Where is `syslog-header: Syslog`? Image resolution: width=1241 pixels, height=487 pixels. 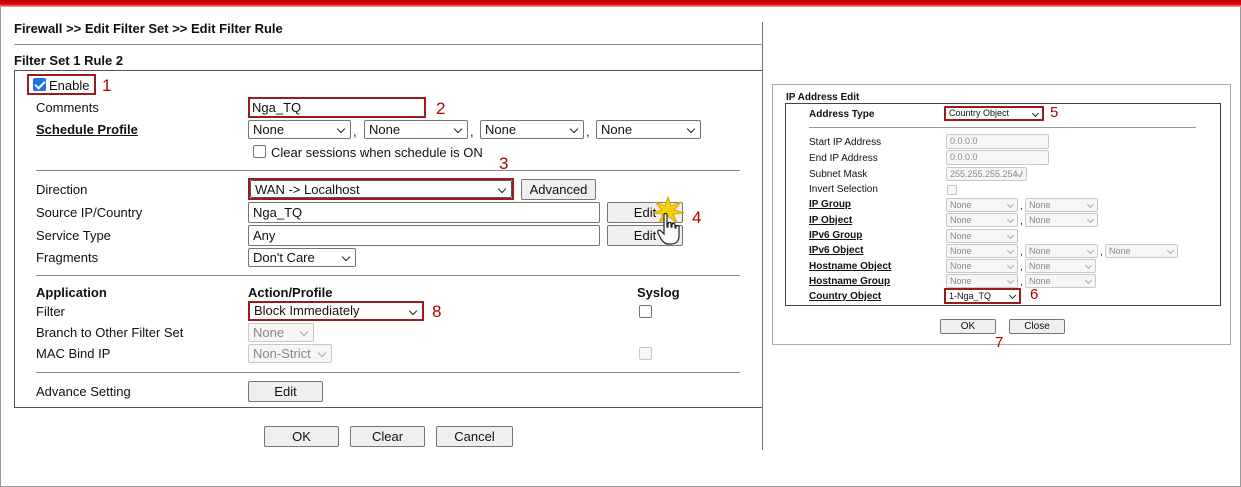 syslog-header: Syslog is located at coordinates (658, 292).